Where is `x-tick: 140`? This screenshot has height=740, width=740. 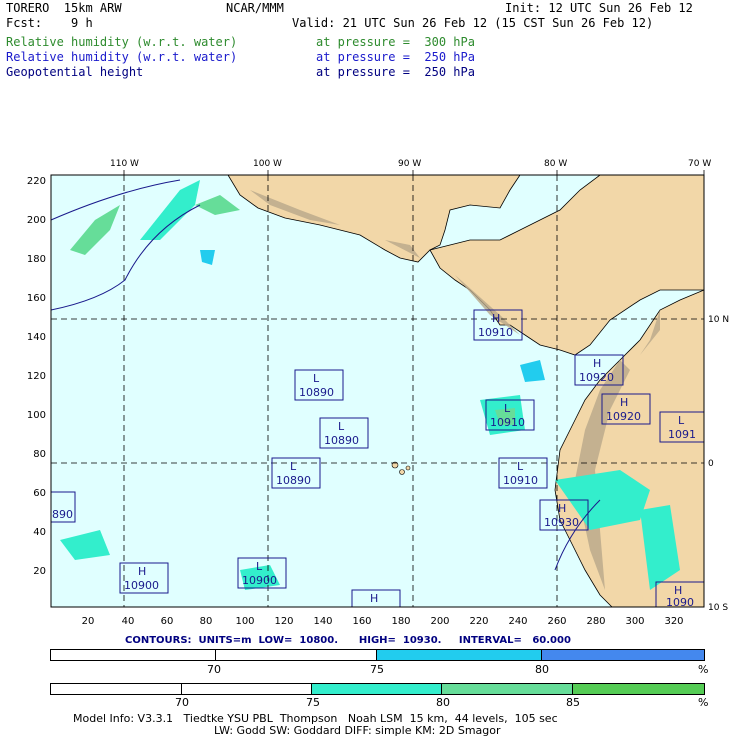
x-tick: 140 is located at coordinates (322, 621).